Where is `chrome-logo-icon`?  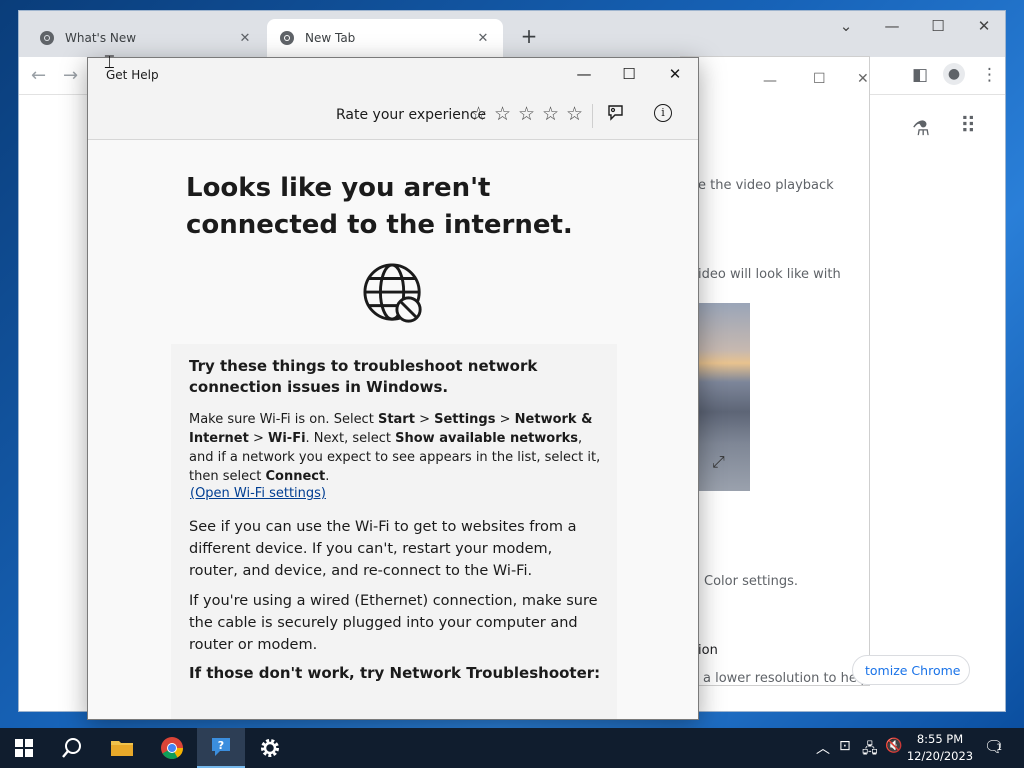
chrome-logo-icon is located at coordinates (172, 748).